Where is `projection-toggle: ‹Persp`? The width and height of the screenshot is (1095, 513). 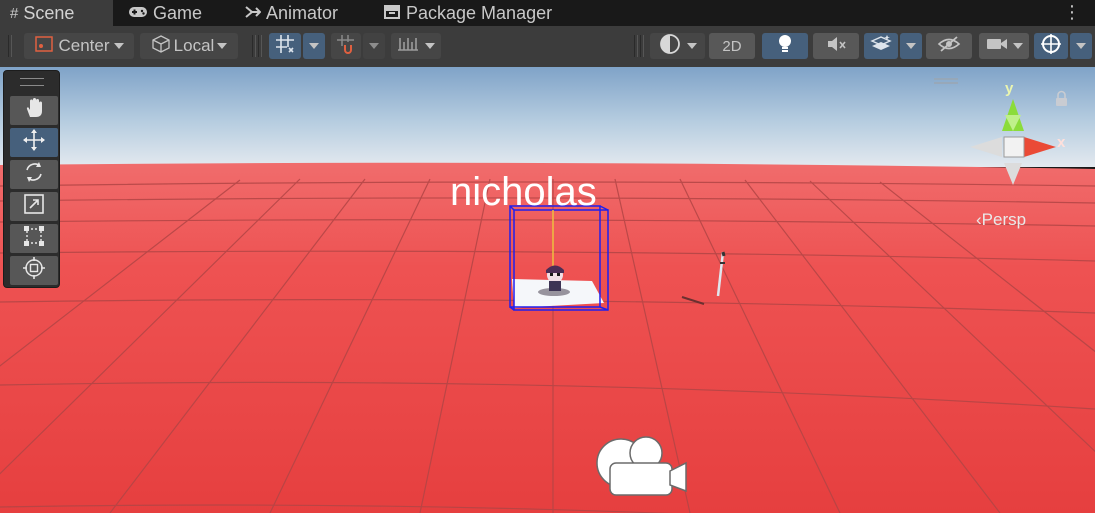
projection-toggle: ‹Persp is located at coordinates (1001, 220).